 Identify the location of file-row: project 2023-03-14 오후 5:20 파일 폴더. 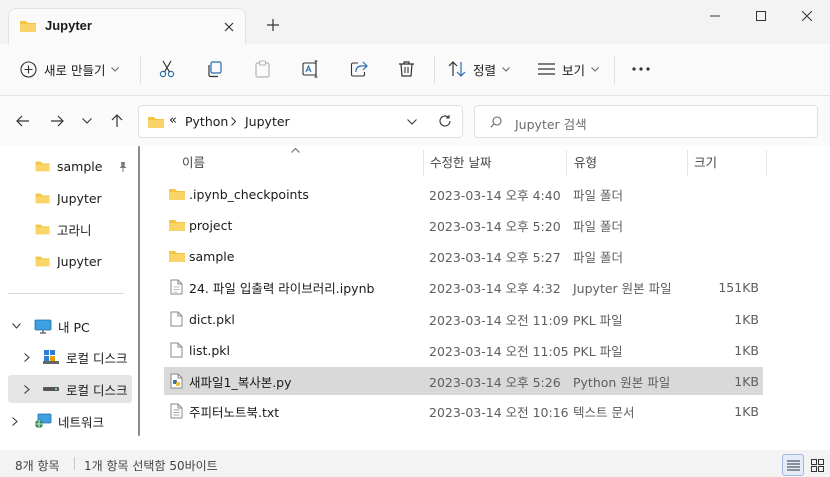
(463, 225).